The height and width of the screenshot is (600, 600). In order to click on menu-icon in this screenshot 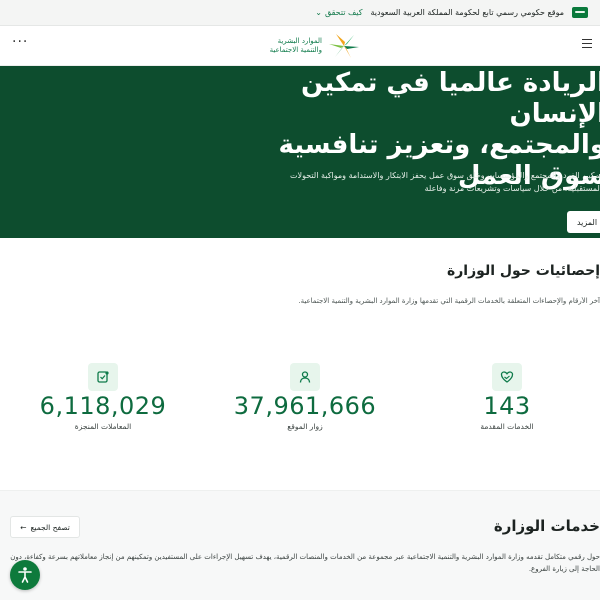, I will do `click(587, 44)`.